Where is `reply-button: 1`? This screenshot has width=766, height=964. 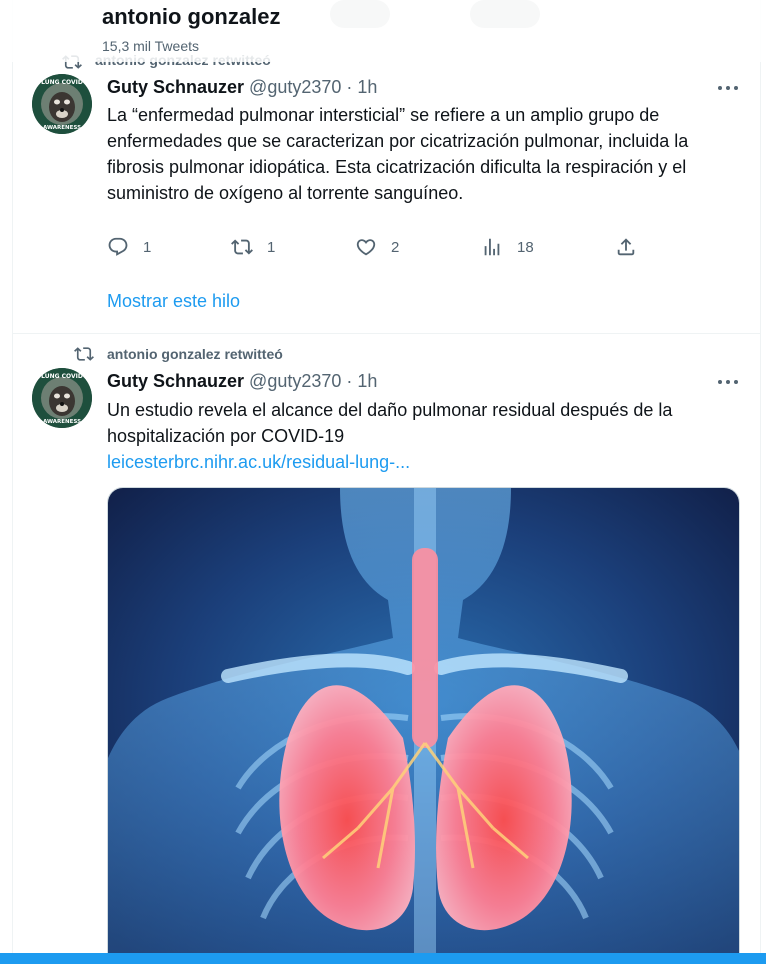
reply-button: 1 is located at coordinates (129, 247).